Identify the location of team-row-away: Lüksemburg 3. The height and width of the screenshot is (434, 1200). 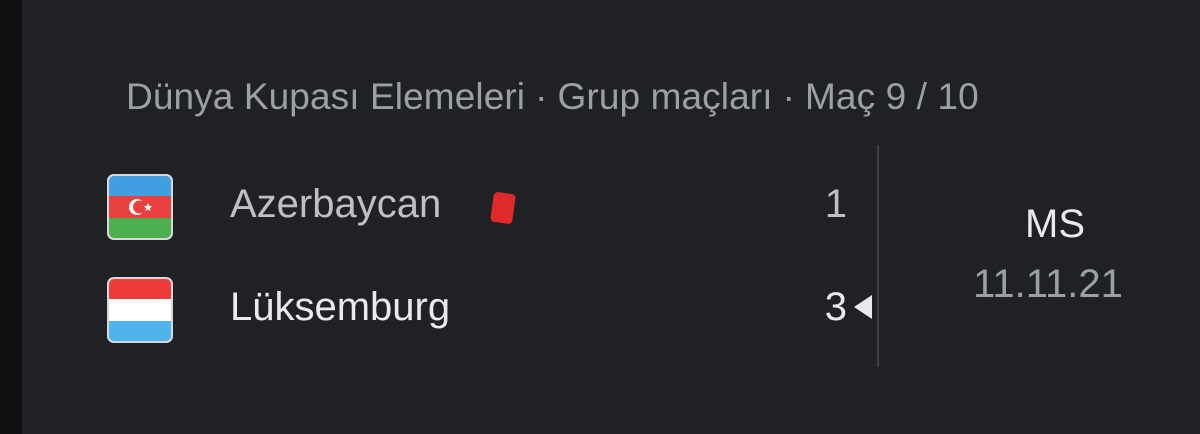
(477, 311).